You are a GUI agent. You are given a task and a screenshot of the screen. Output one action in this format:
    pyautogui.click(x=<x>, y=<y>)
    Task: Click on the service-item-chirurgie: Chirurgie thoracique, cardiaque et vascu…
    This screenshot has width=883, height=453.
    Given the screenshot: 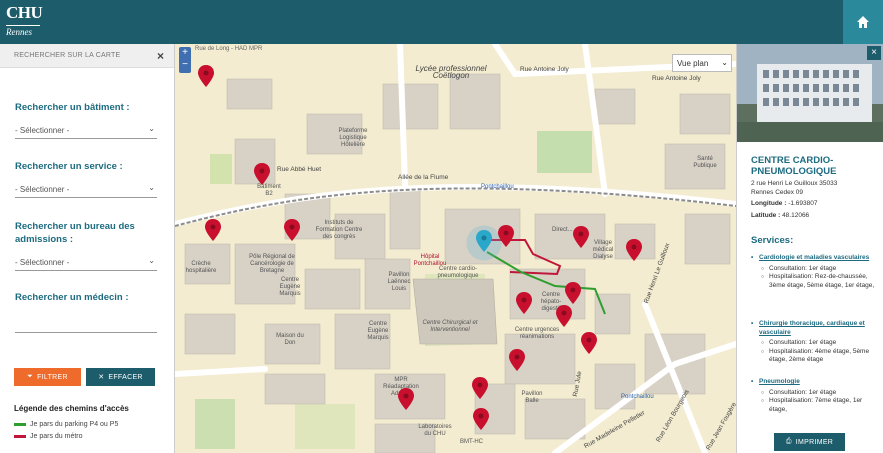 What is the action you would take?
    pyautogui.click(x=816, y=342)
    